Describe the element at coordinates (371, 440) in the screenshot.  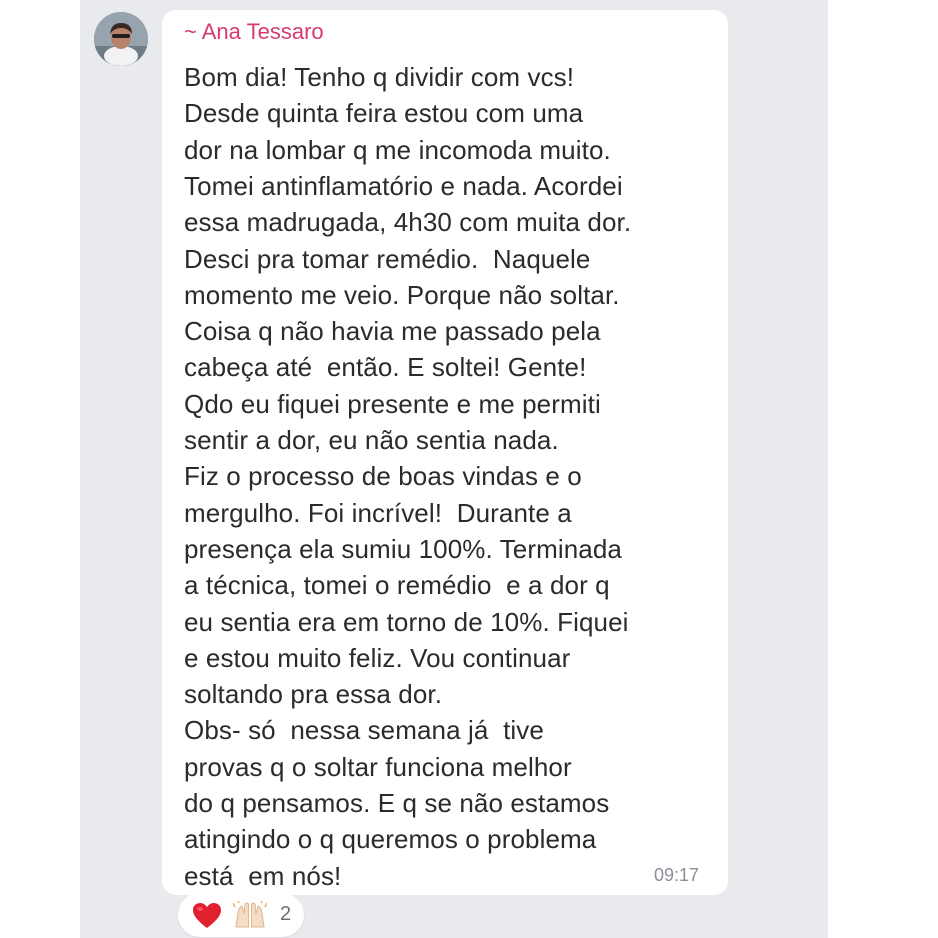
I see `message-line: sentir a dor, eu não sentia nada.` at that location.